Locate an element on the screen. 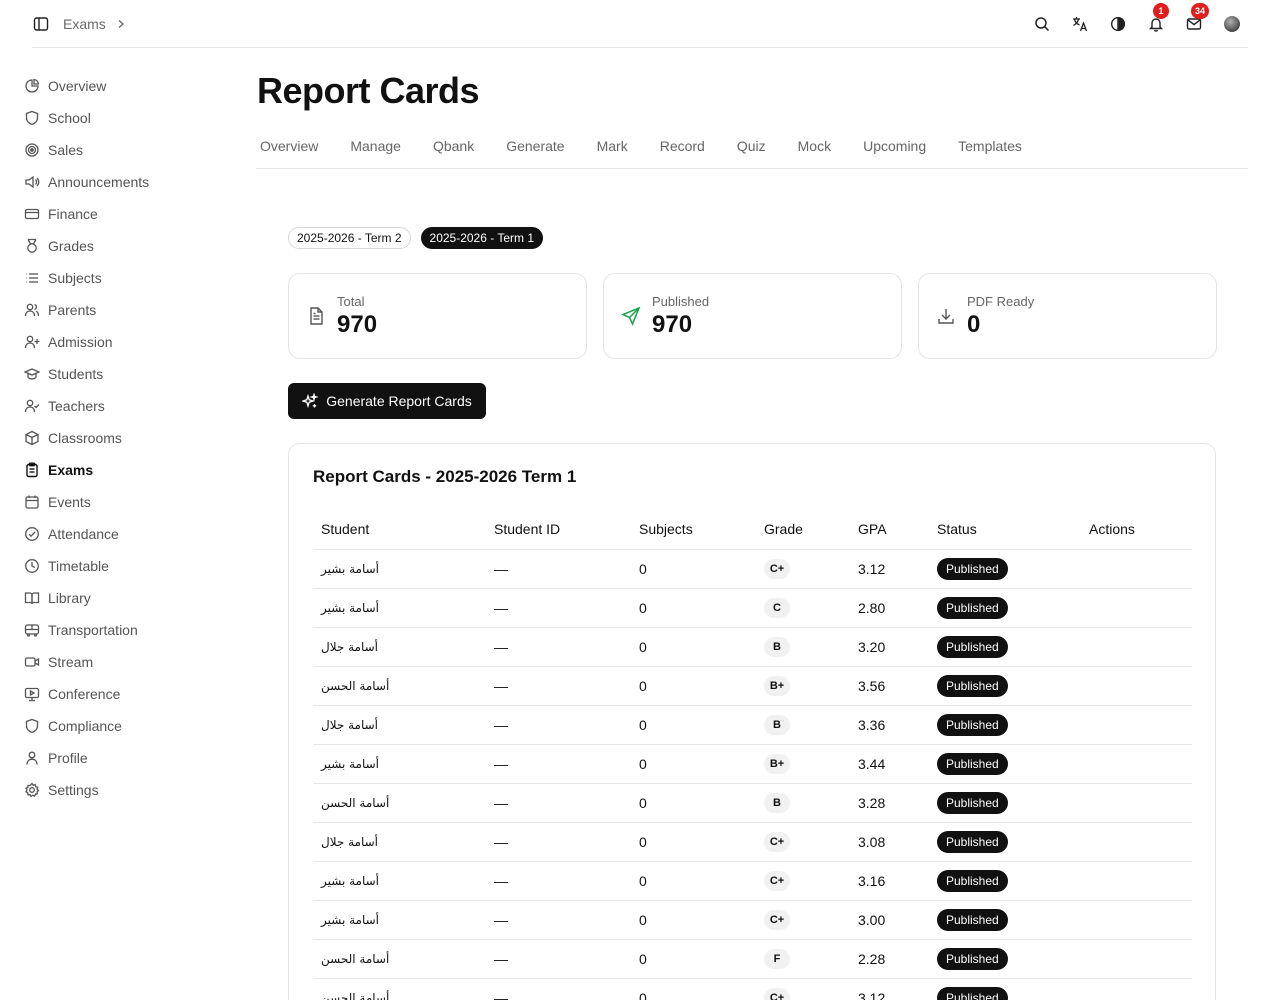 The height and width of the screenshot is (1000, 1280). column-header-status: Status is located at coordinates (1005, 530).